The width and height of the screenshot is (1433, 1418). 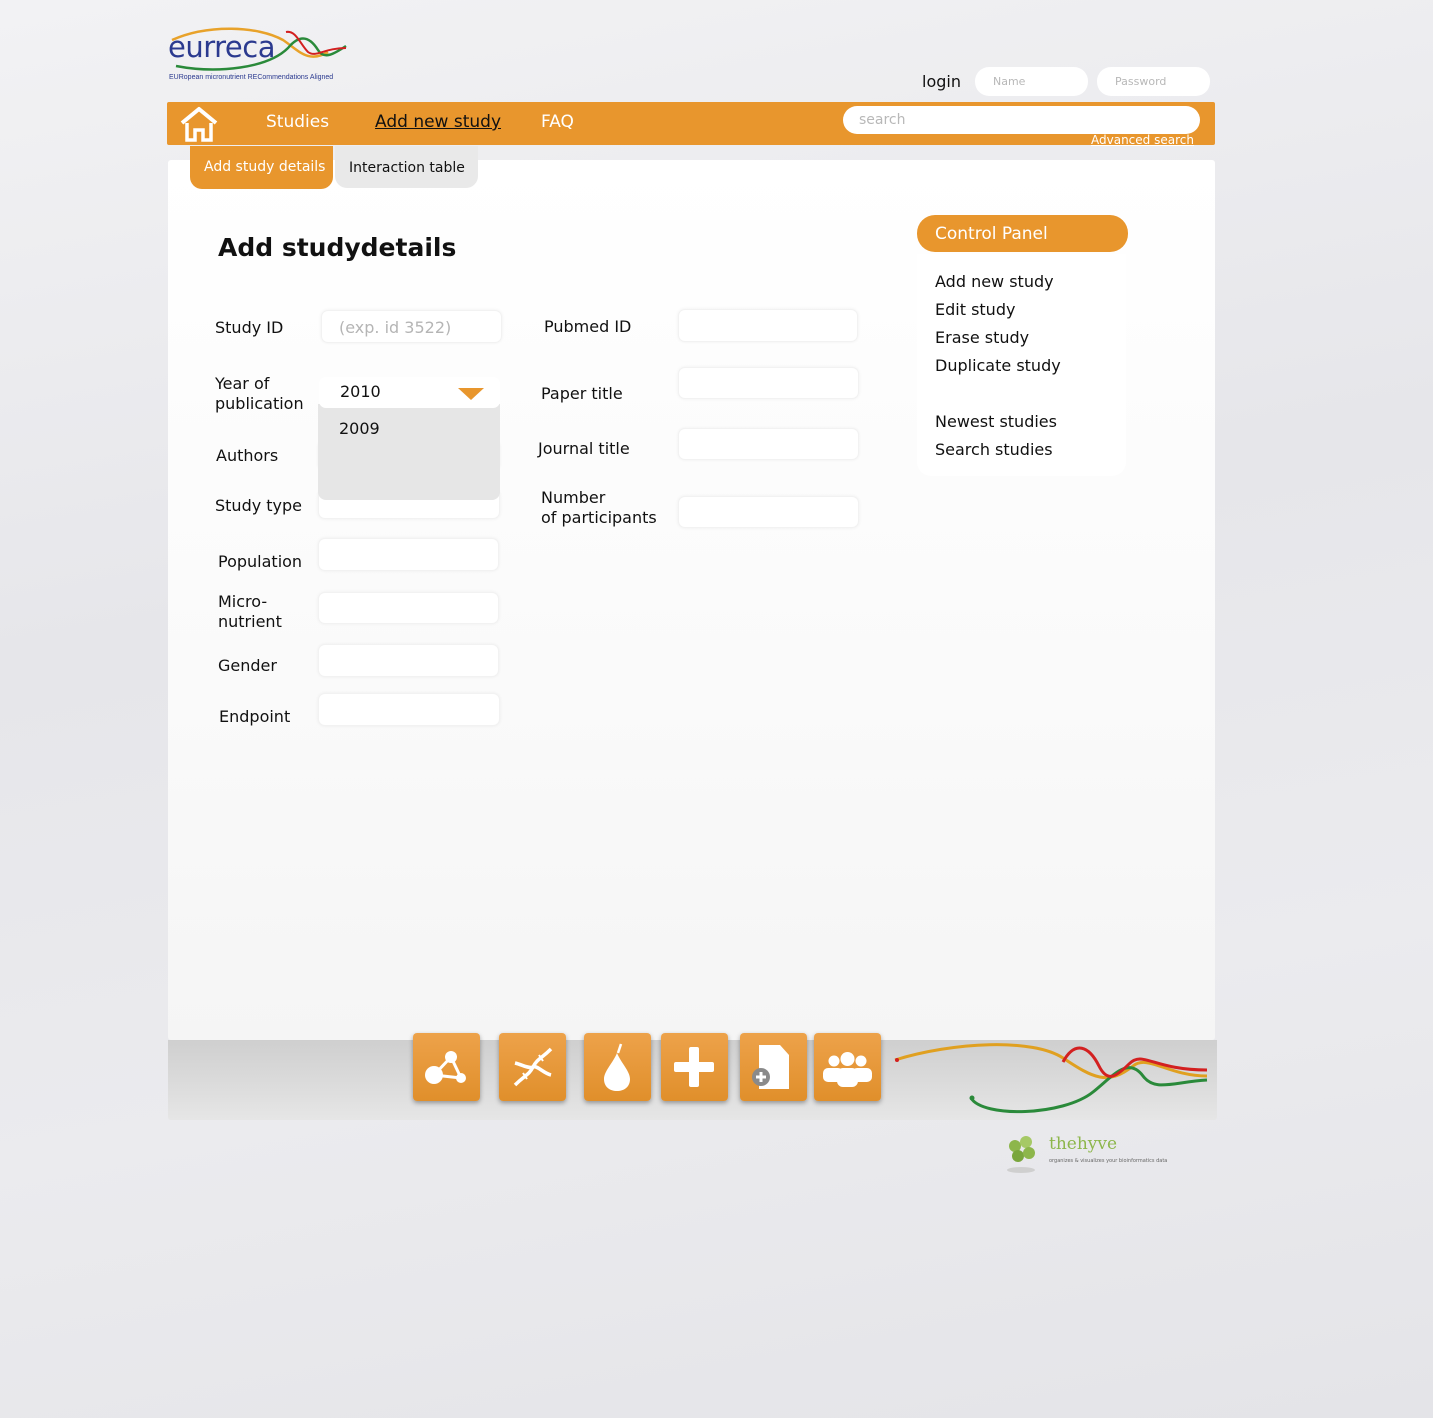 What do you see at coordinates (768, 383) in the screenshot?
I see `paper-title-field` at bounding box center [768, 383].